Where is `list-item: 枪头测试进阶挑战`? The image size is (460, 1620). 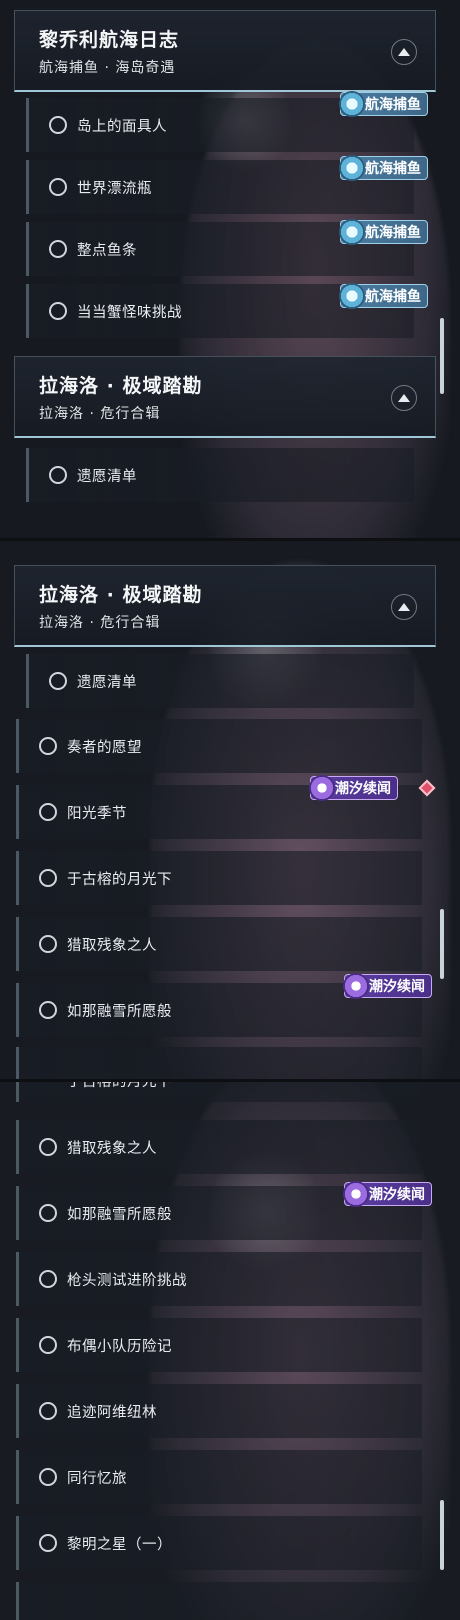
list-item: 枪头测试进阶挑战 is located at coordinates (219, 1279).